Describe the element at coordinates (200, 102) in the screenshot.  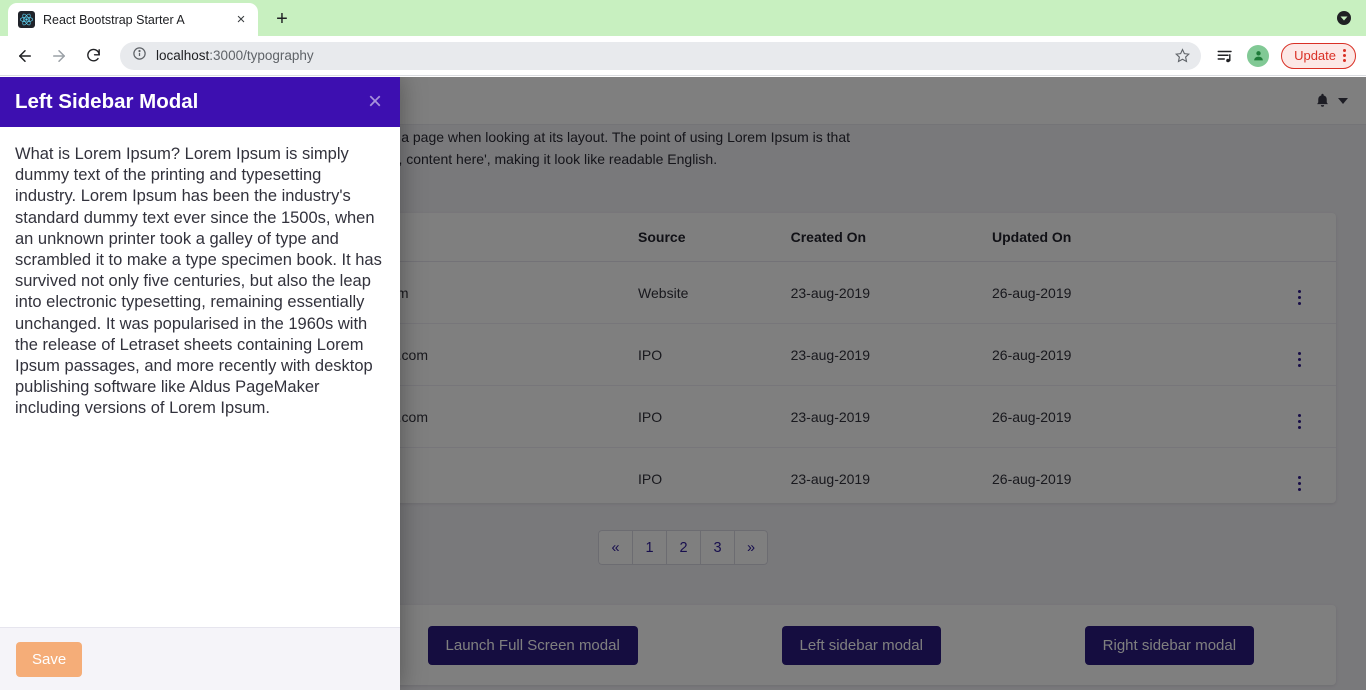
I see `modal-header: Left Sidebar Modal ×` at that location.